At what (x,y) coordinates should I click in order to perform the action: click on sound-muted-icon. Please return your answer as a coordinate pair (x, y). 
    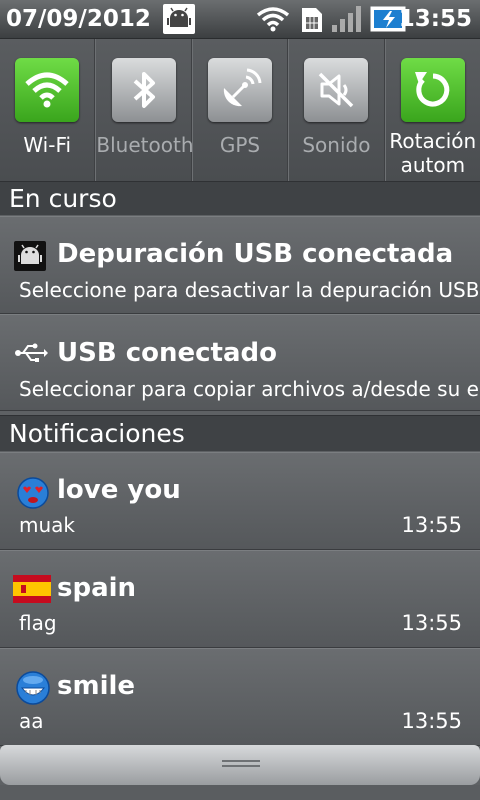
    Looking at the image, I should click on (336, 90).